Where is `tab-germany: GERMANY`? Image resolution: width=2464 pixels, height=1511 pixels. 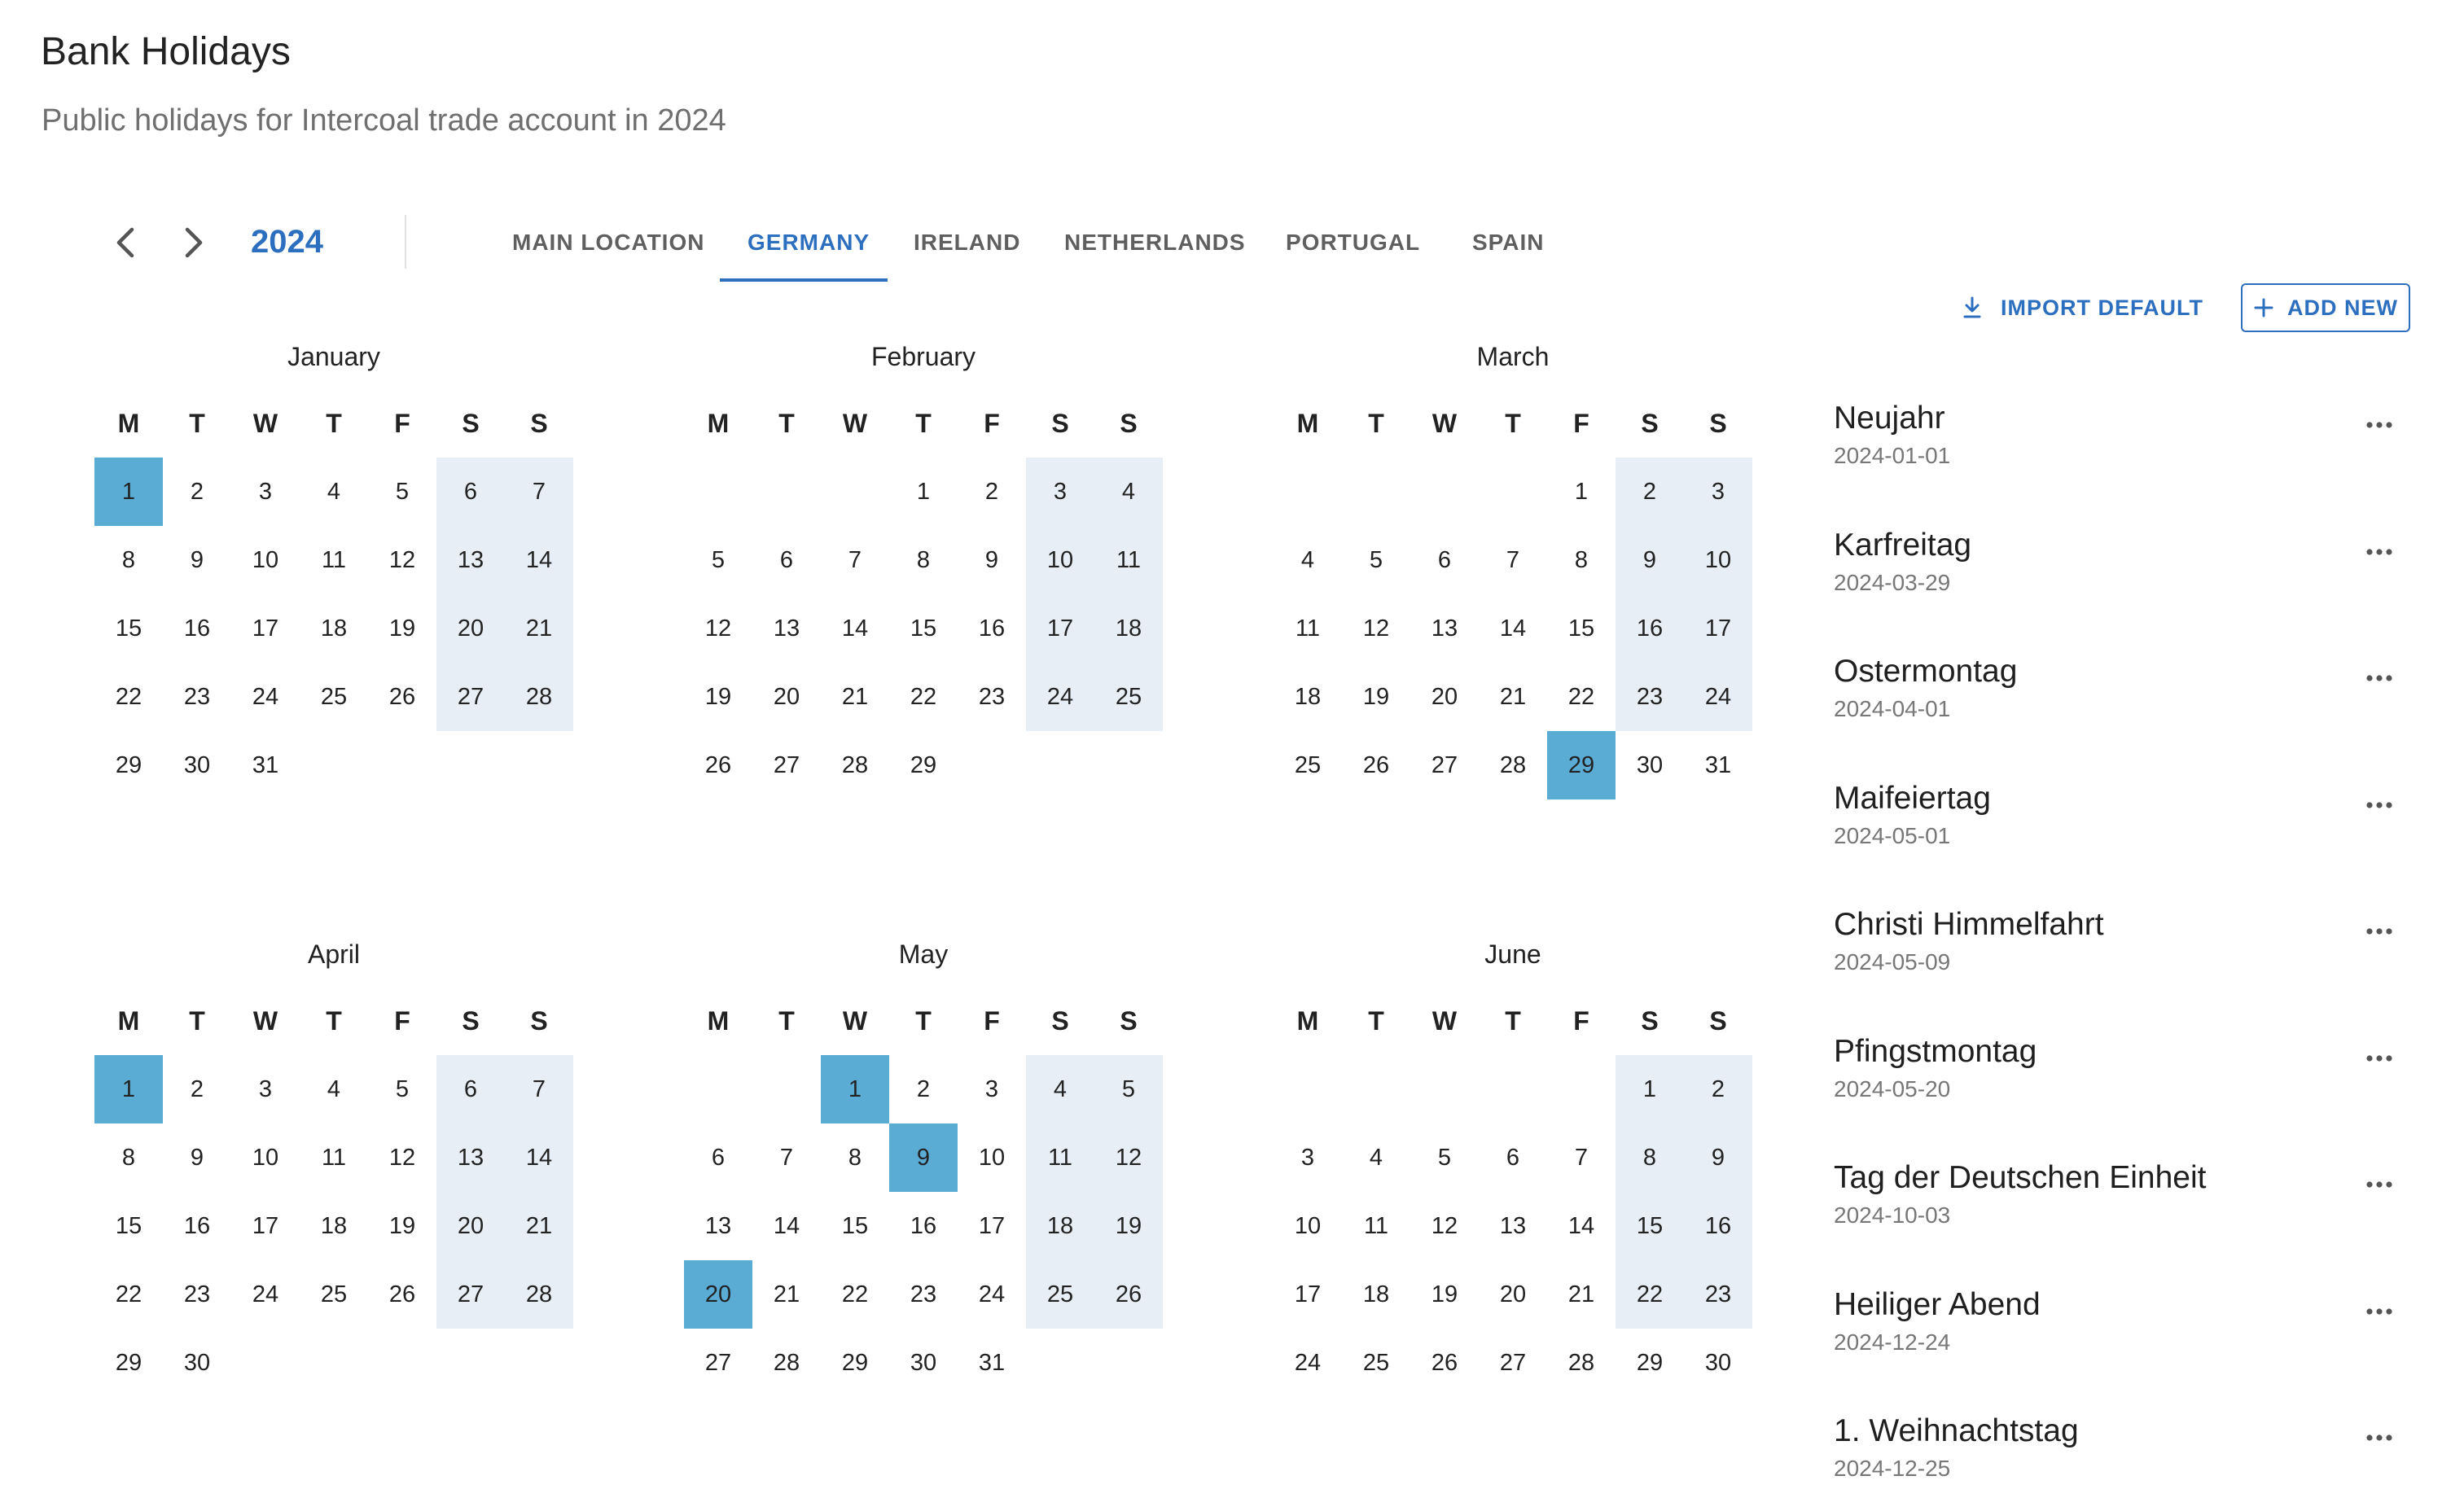
tab-germany: GERMANY is located at coordinates (809, 243).